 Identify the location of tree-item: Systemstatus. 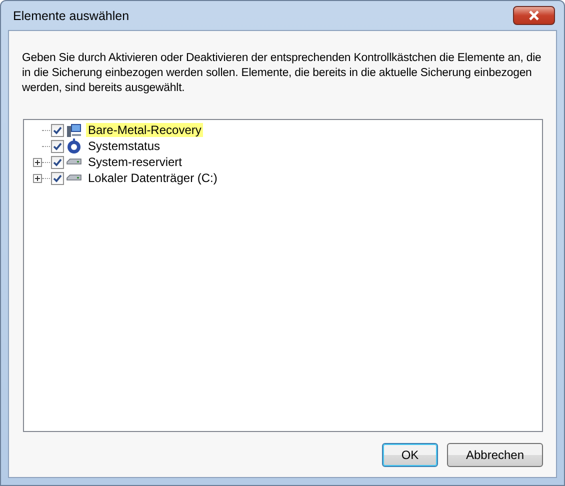
(124, 146).